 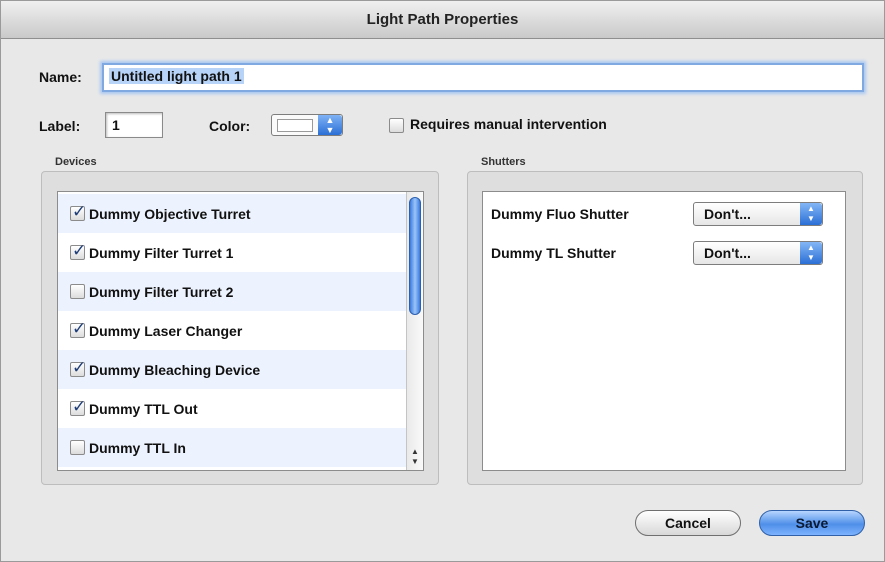 What do you see at coordinates (812, 523) in the screenshot?
I see `save-button: Save` at bounding box center [812, 523].